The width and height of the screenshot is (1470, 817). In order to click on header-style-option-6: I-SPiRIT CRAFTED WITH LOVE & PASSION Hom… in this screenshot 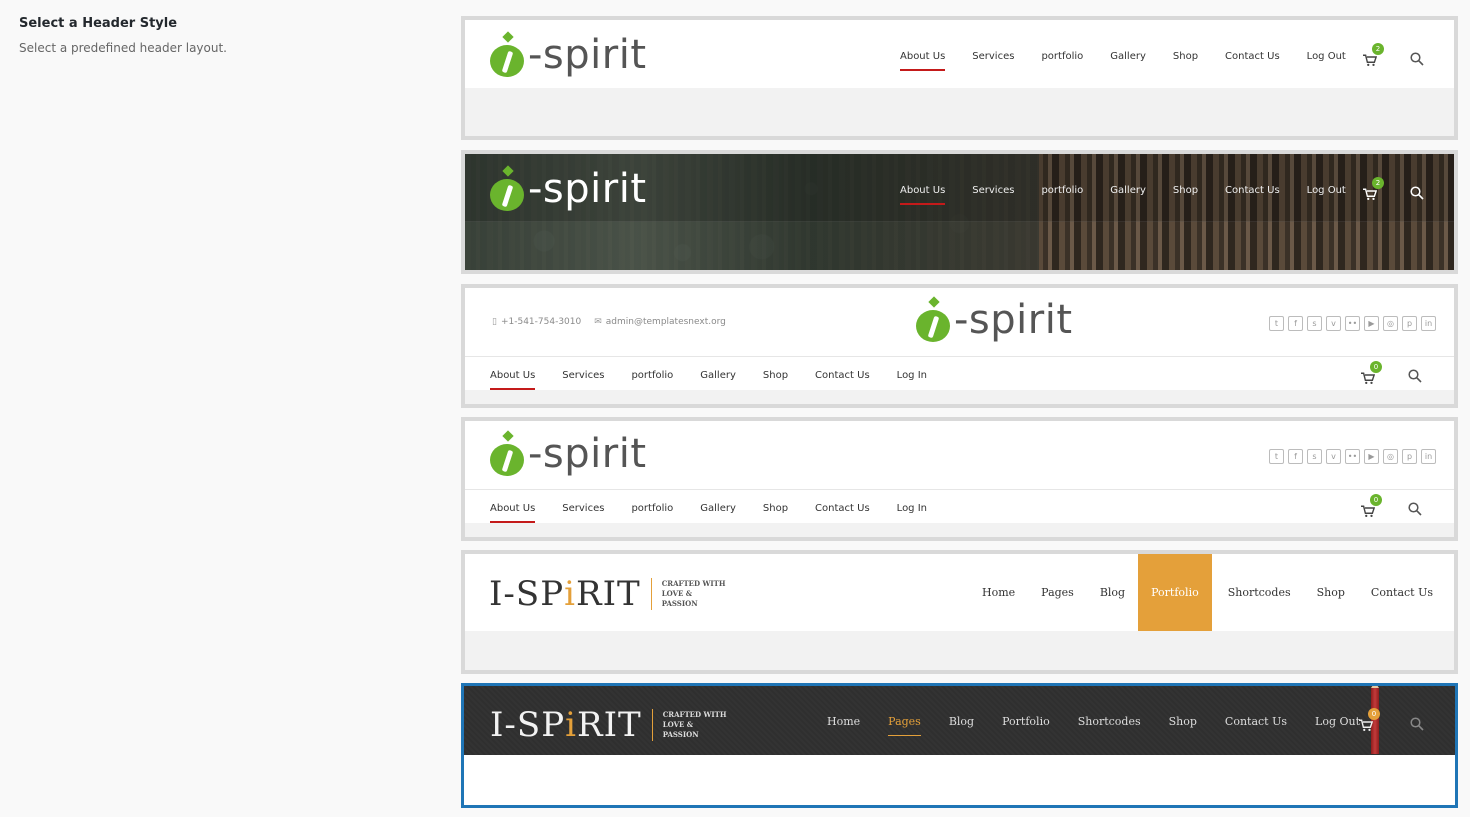, I will do `click(959, 745)`.